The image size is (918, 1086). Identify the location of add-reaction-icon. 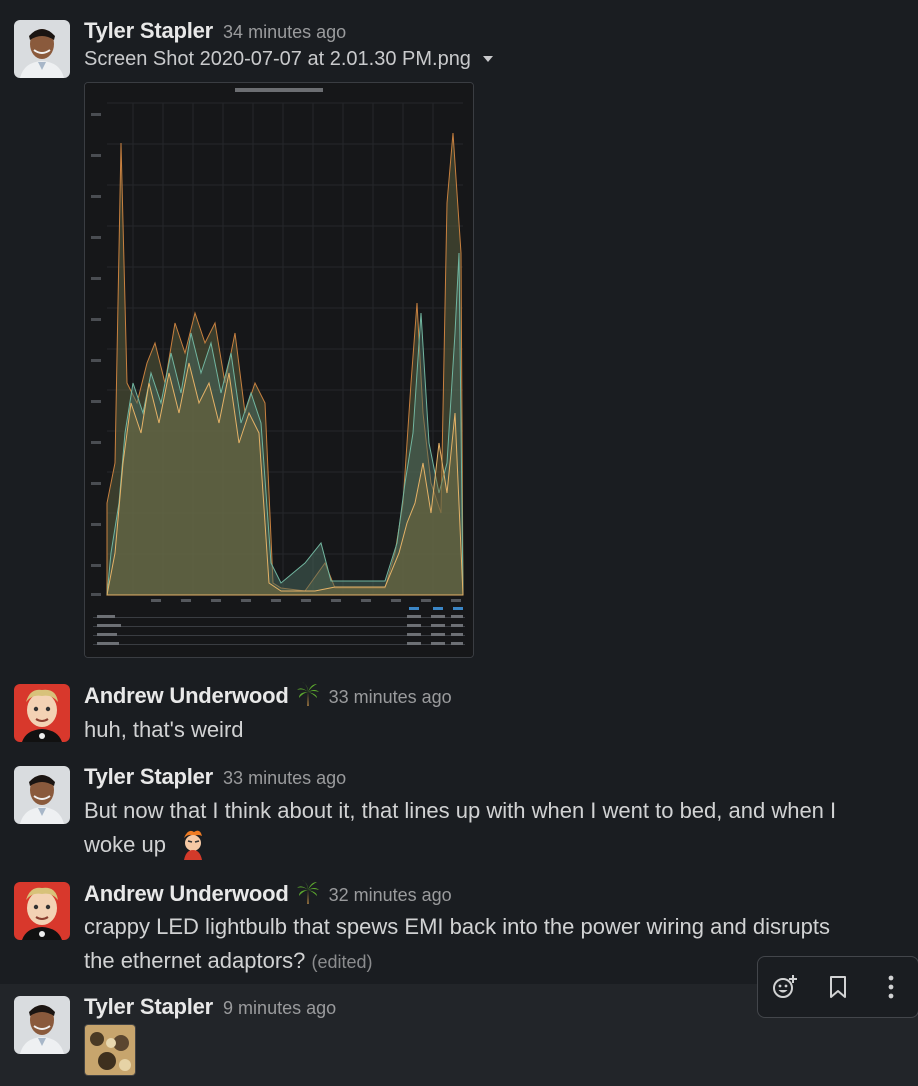
(784, 986).